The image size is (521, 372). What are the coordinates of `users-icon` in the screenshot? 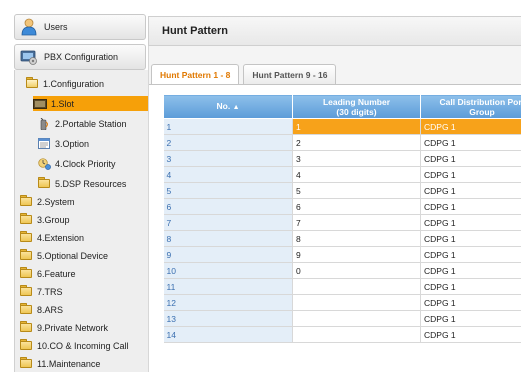 It's located at (29, 27).